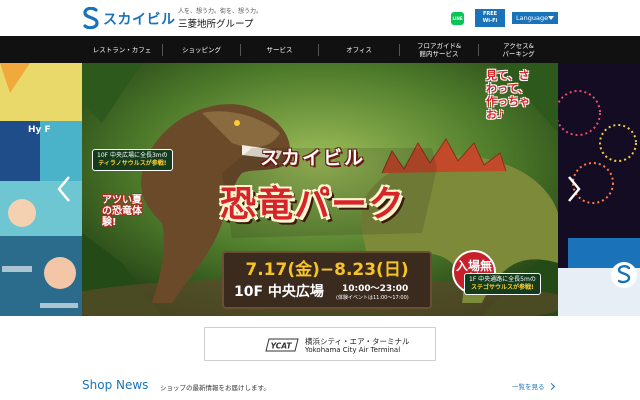  I want to click on nav-item-label: アクセス& パーキング, so click(518, 49).